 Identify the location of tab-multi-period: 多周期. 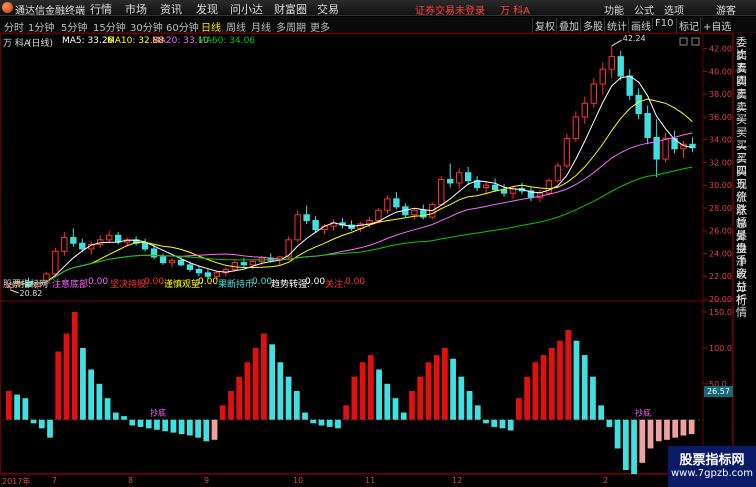
(291, 26).